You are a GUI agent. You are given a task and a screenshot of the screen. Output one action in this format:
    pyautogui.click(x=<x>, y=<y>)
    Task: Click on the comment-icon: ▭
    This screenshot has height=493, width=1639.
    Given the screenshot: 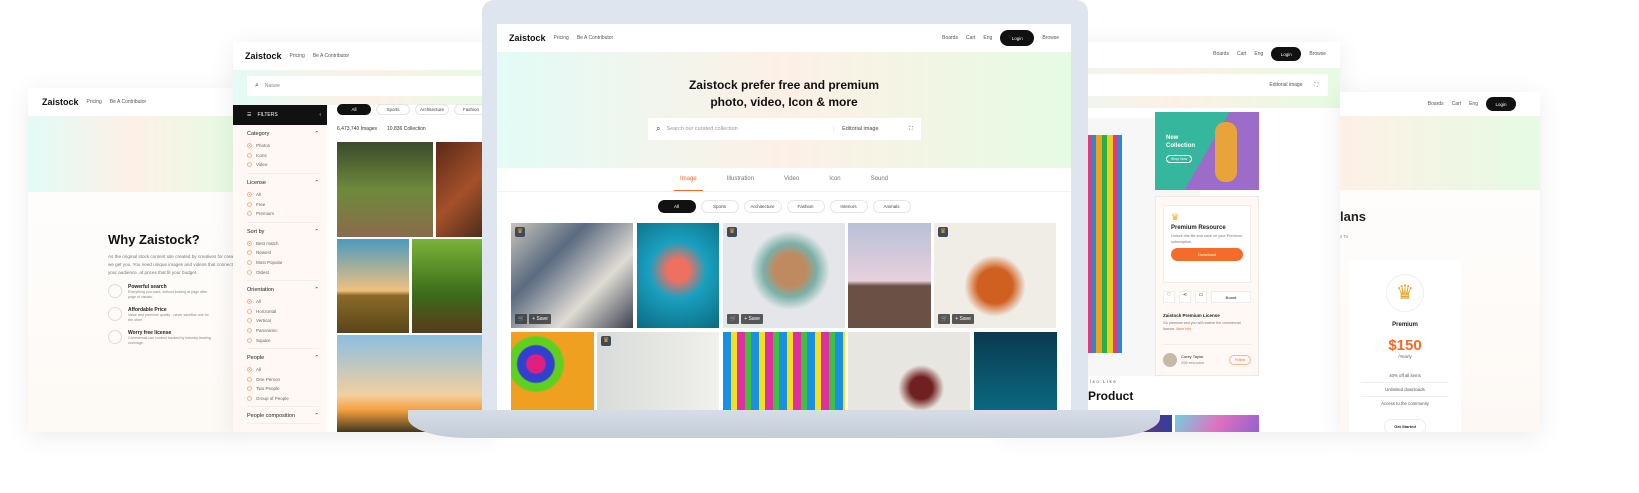 What is the action you would take?
    pyautogui.click(x=1201, y=297)
    